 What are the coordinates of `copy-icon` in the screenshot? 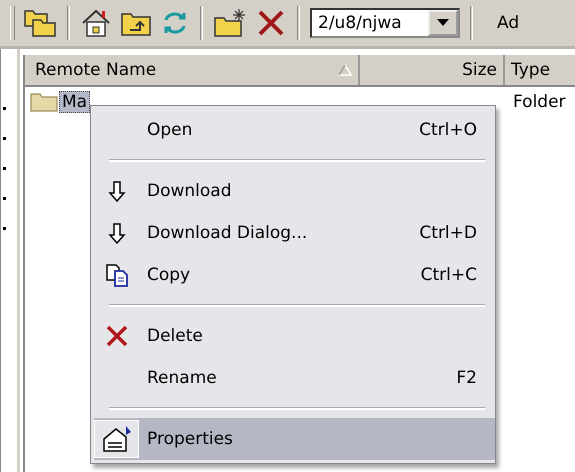 It's located at (117, 275).